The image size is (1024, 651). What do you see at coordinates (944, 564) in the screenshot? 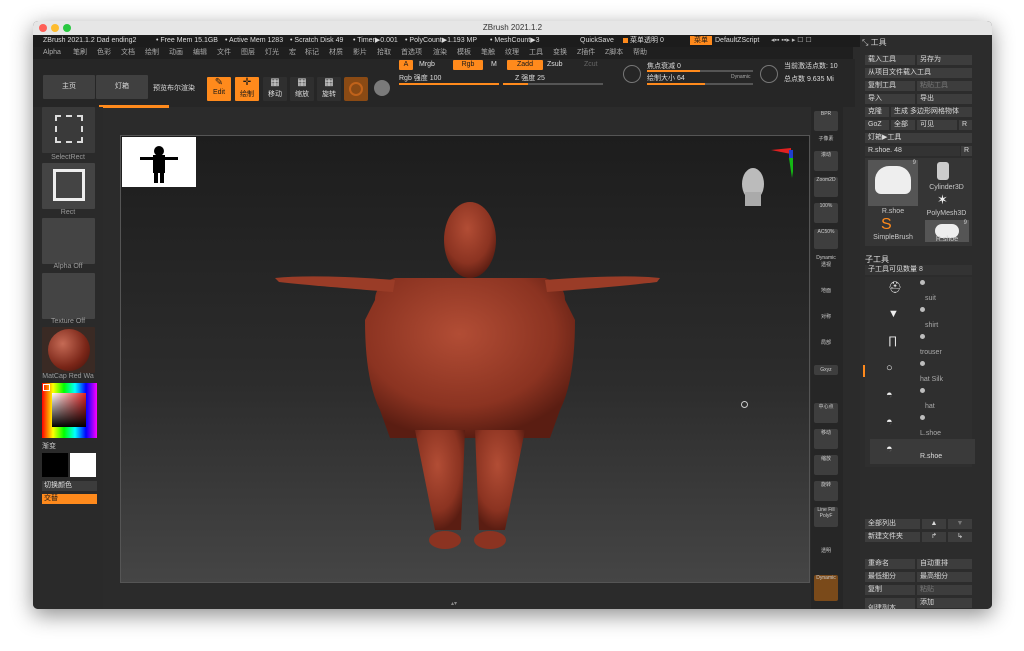
I see `auto-reorder-button: 自动重排` at bounding box center [944, 564].